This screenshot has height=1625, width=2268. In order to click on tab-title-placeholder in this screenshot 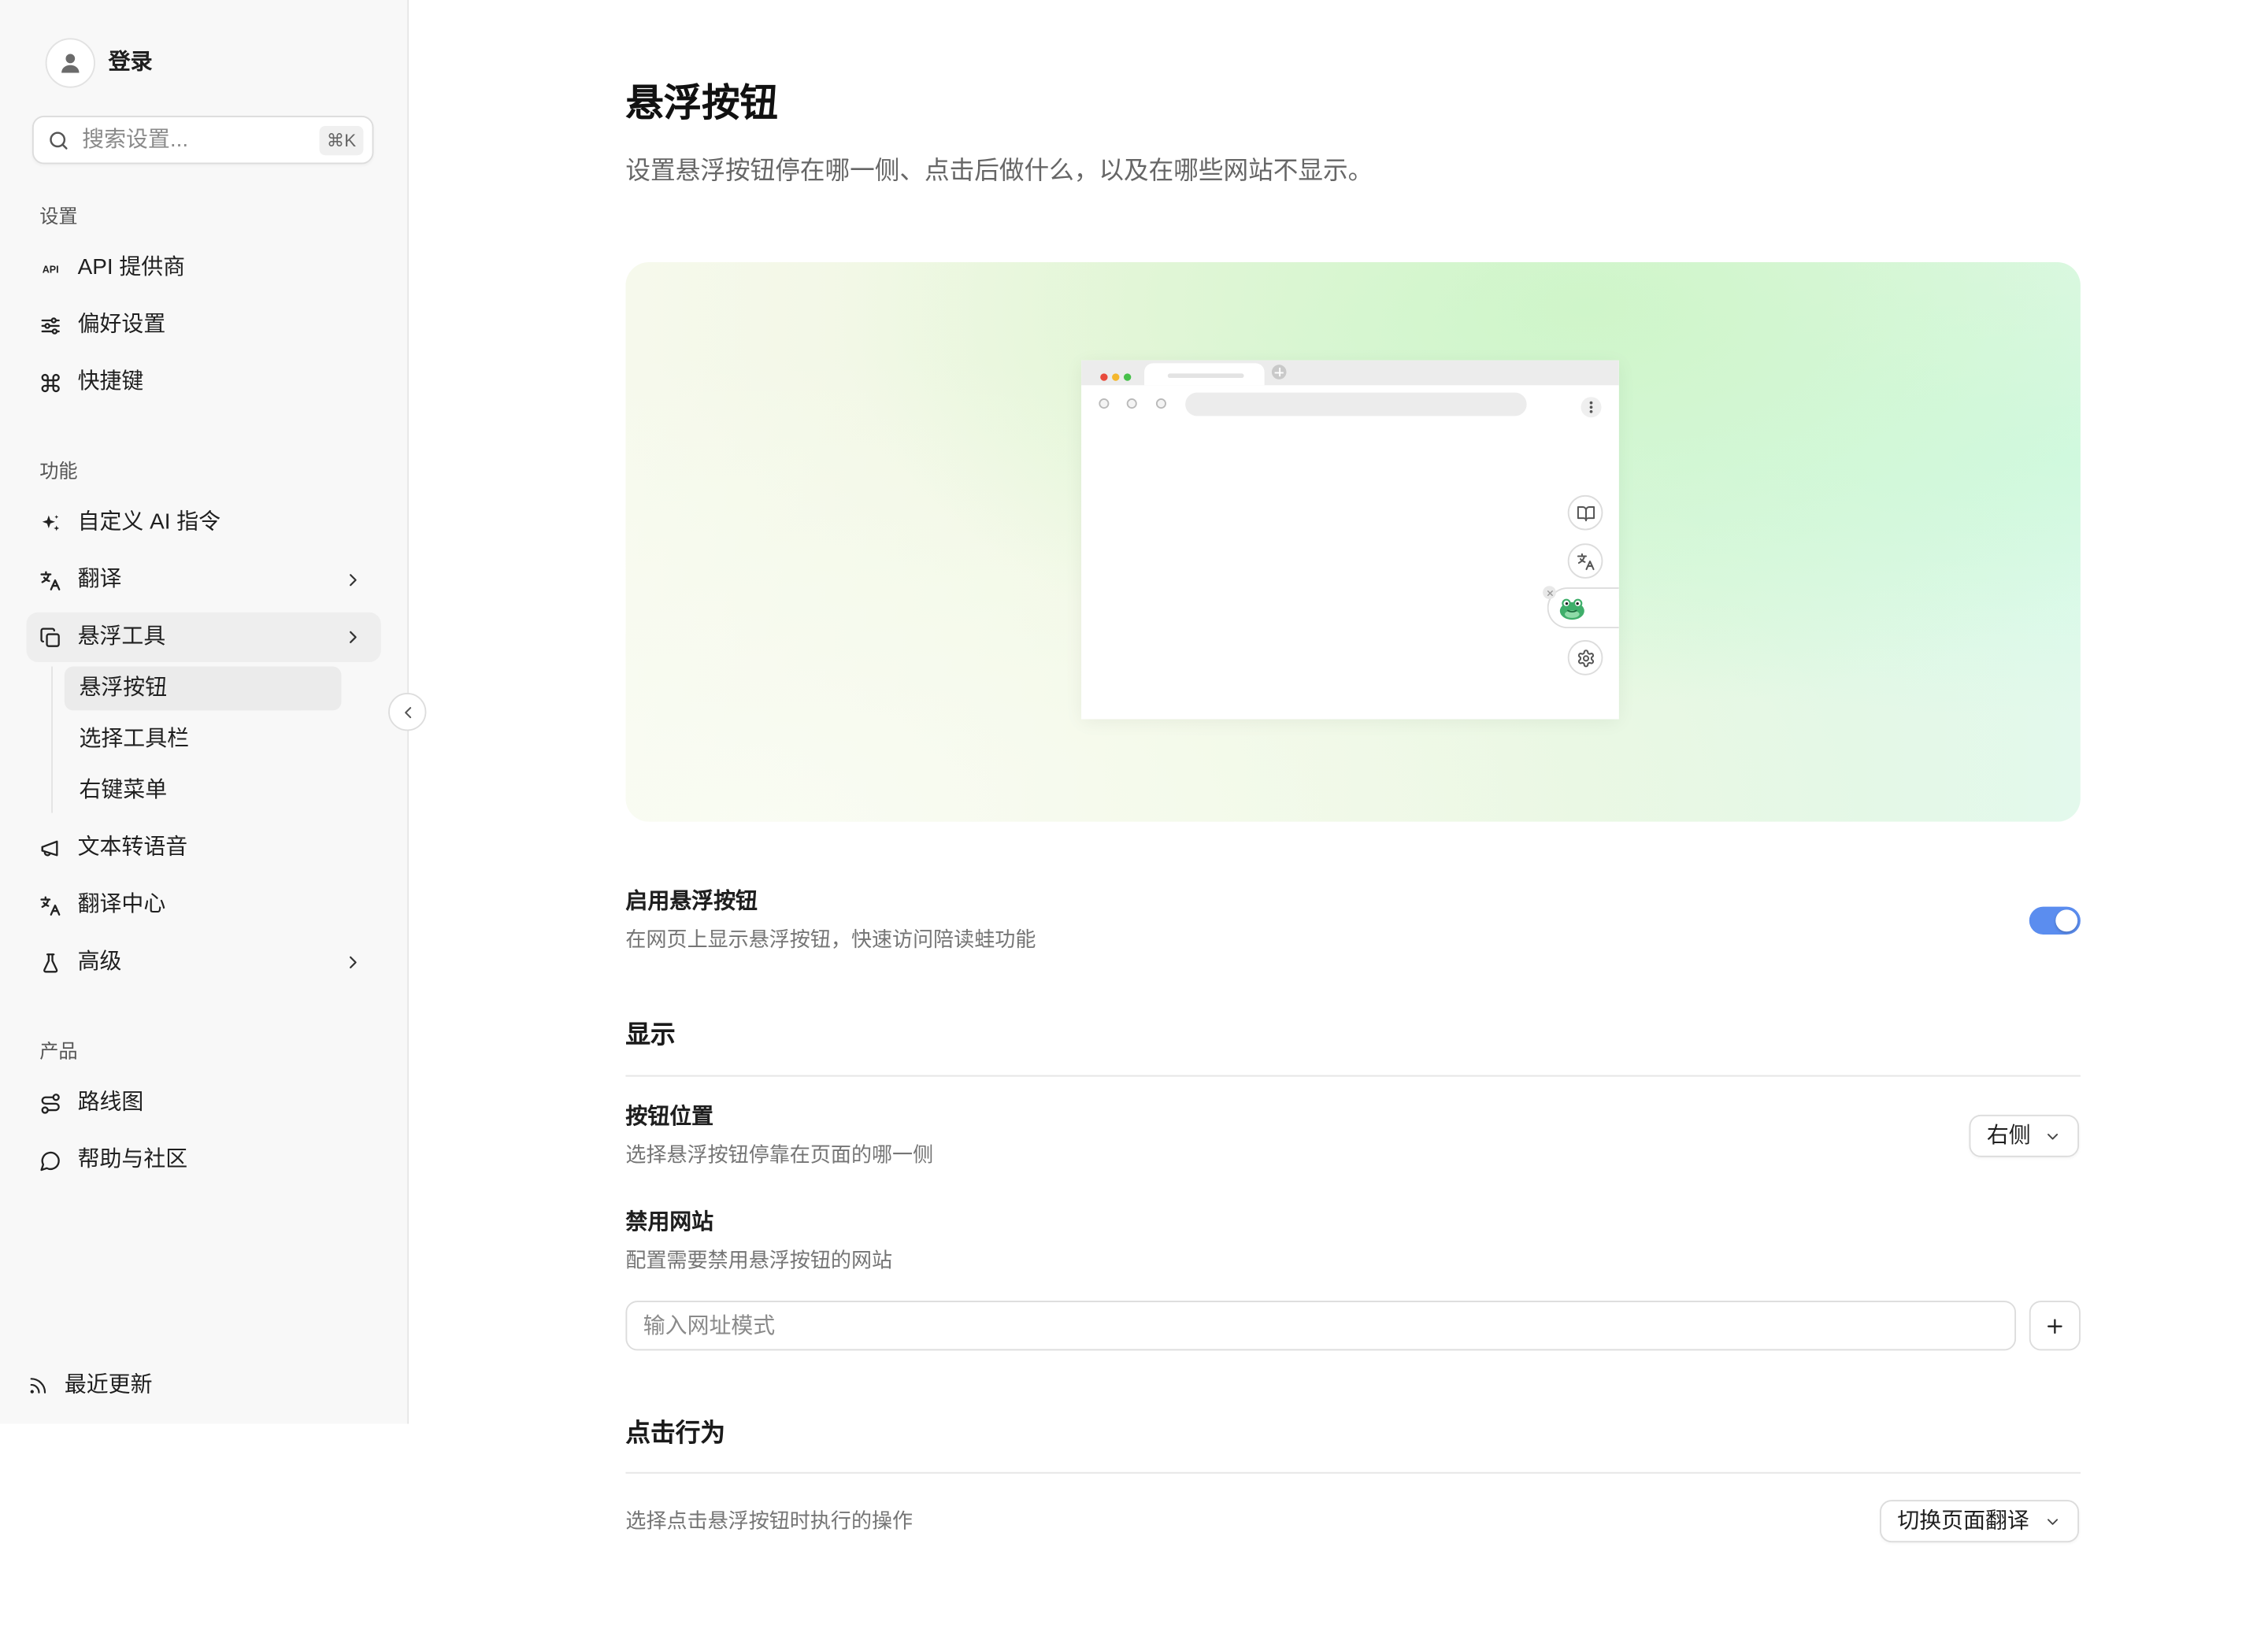, I will do `click(1205, 376)`.